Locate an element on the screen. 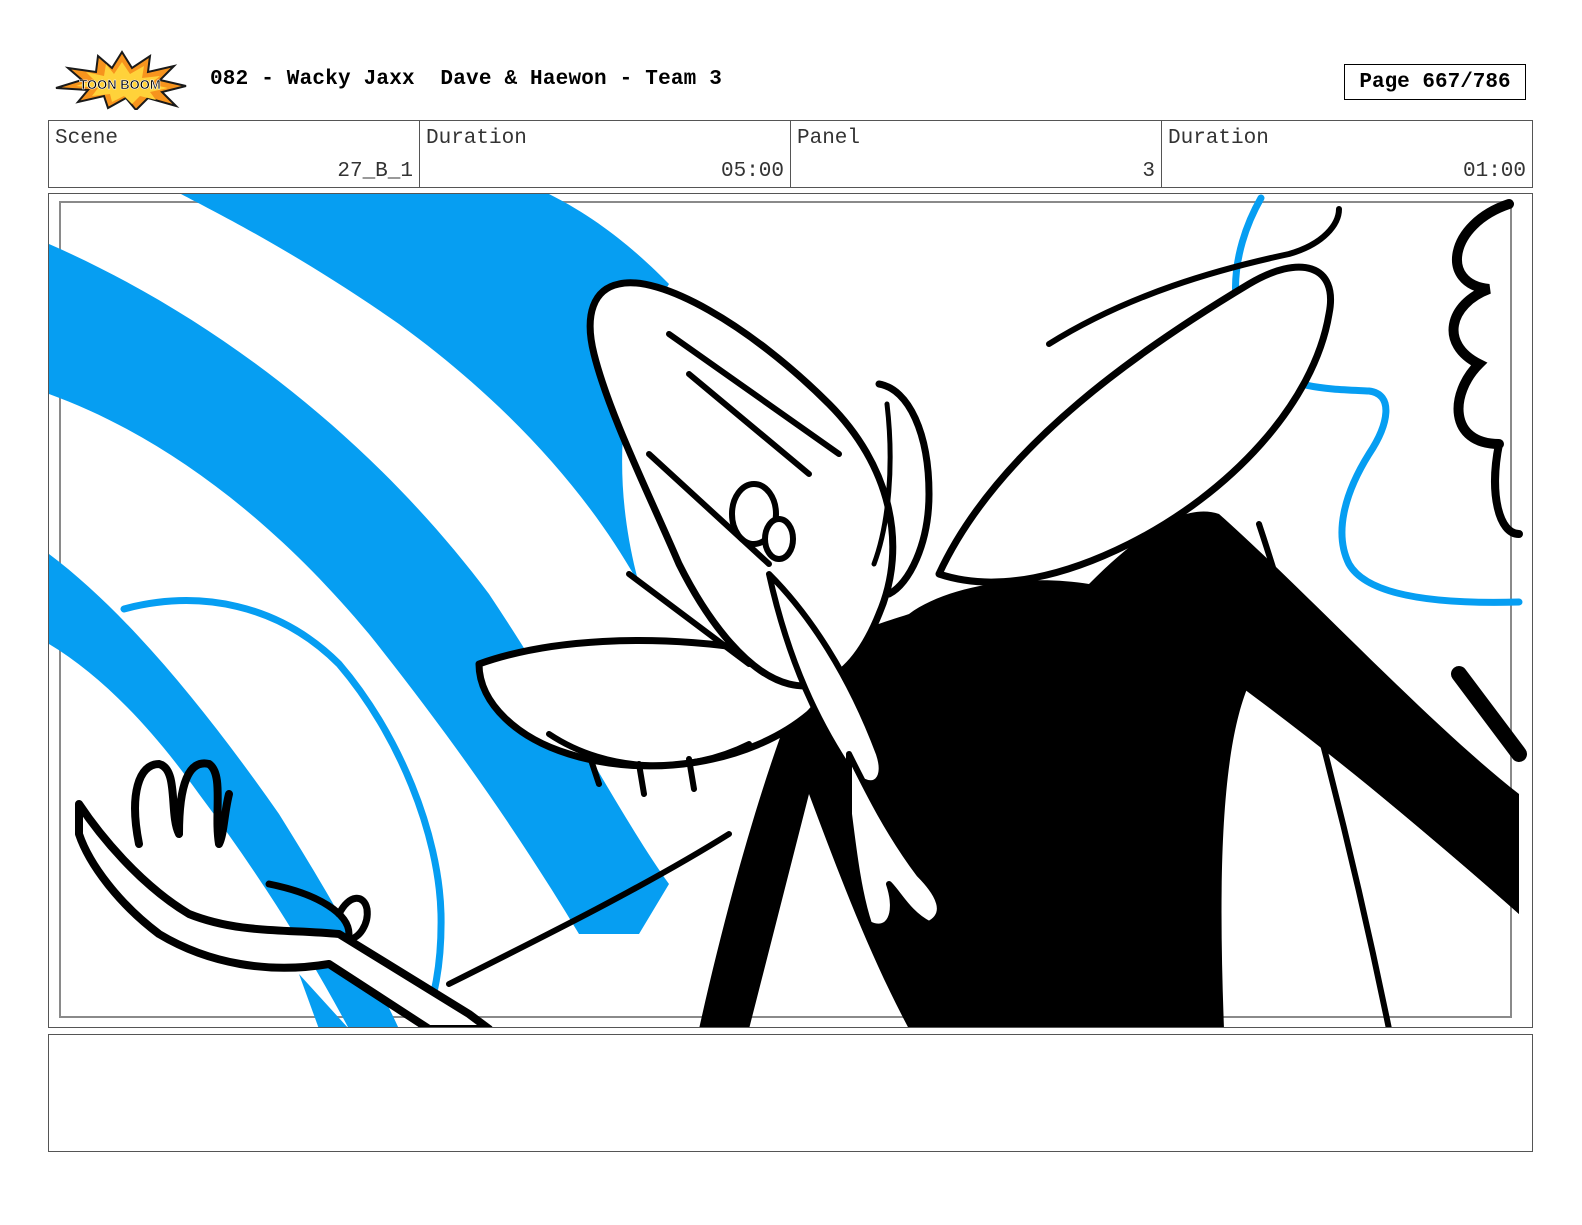 The width and height of the screenshot is (1582, 1225). toon-boom-logo: TOON BOOM is located at coordinates (122, 81).